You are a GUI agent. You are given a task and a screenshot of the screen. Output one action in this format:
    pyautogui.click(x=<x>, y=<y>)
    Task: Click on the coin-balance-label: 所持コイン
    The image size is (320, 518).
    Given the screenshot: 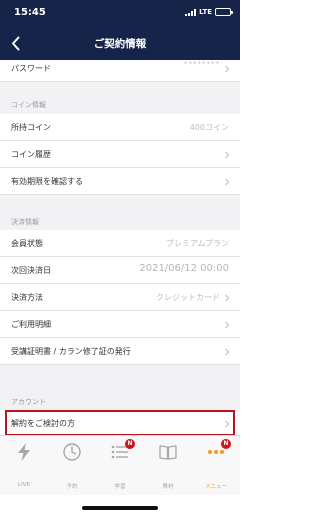 What is the action you would take?
    pyautogui.click(x=31, y=127)
    